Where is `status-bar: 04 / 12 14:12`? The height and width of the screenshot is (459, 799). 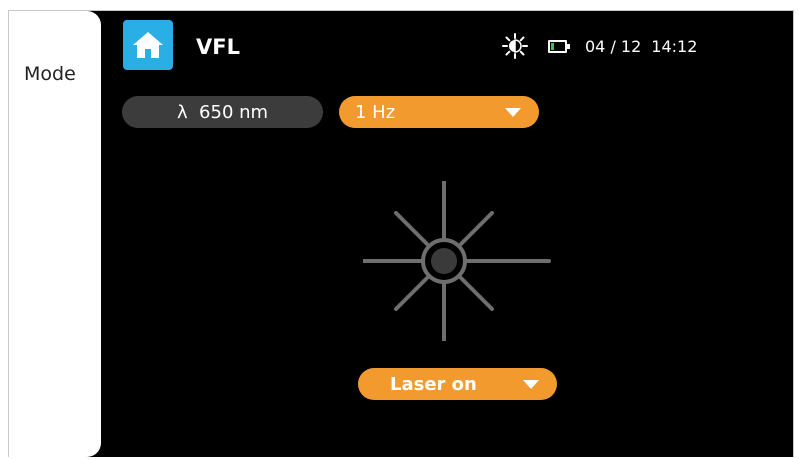
status-bar: 04 / 12 14:12 is located at coordinates (599, 46).